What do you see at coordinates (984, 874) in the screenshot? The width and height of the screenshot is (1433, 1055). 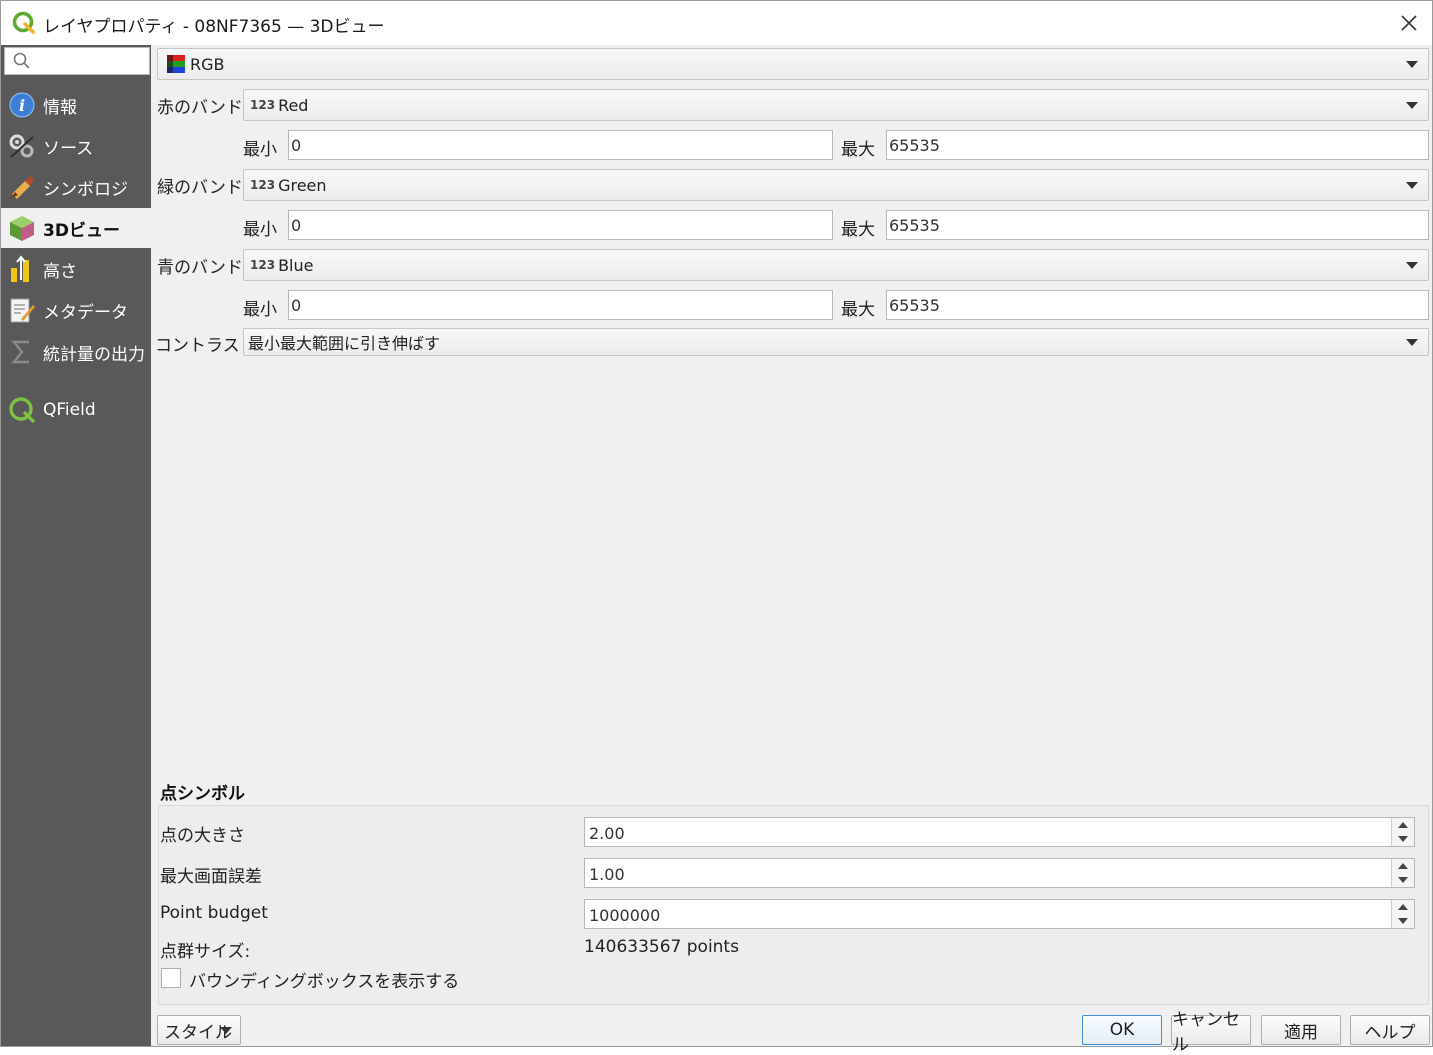 I see `max-screen-error-input` at bounding box center [984, 874].